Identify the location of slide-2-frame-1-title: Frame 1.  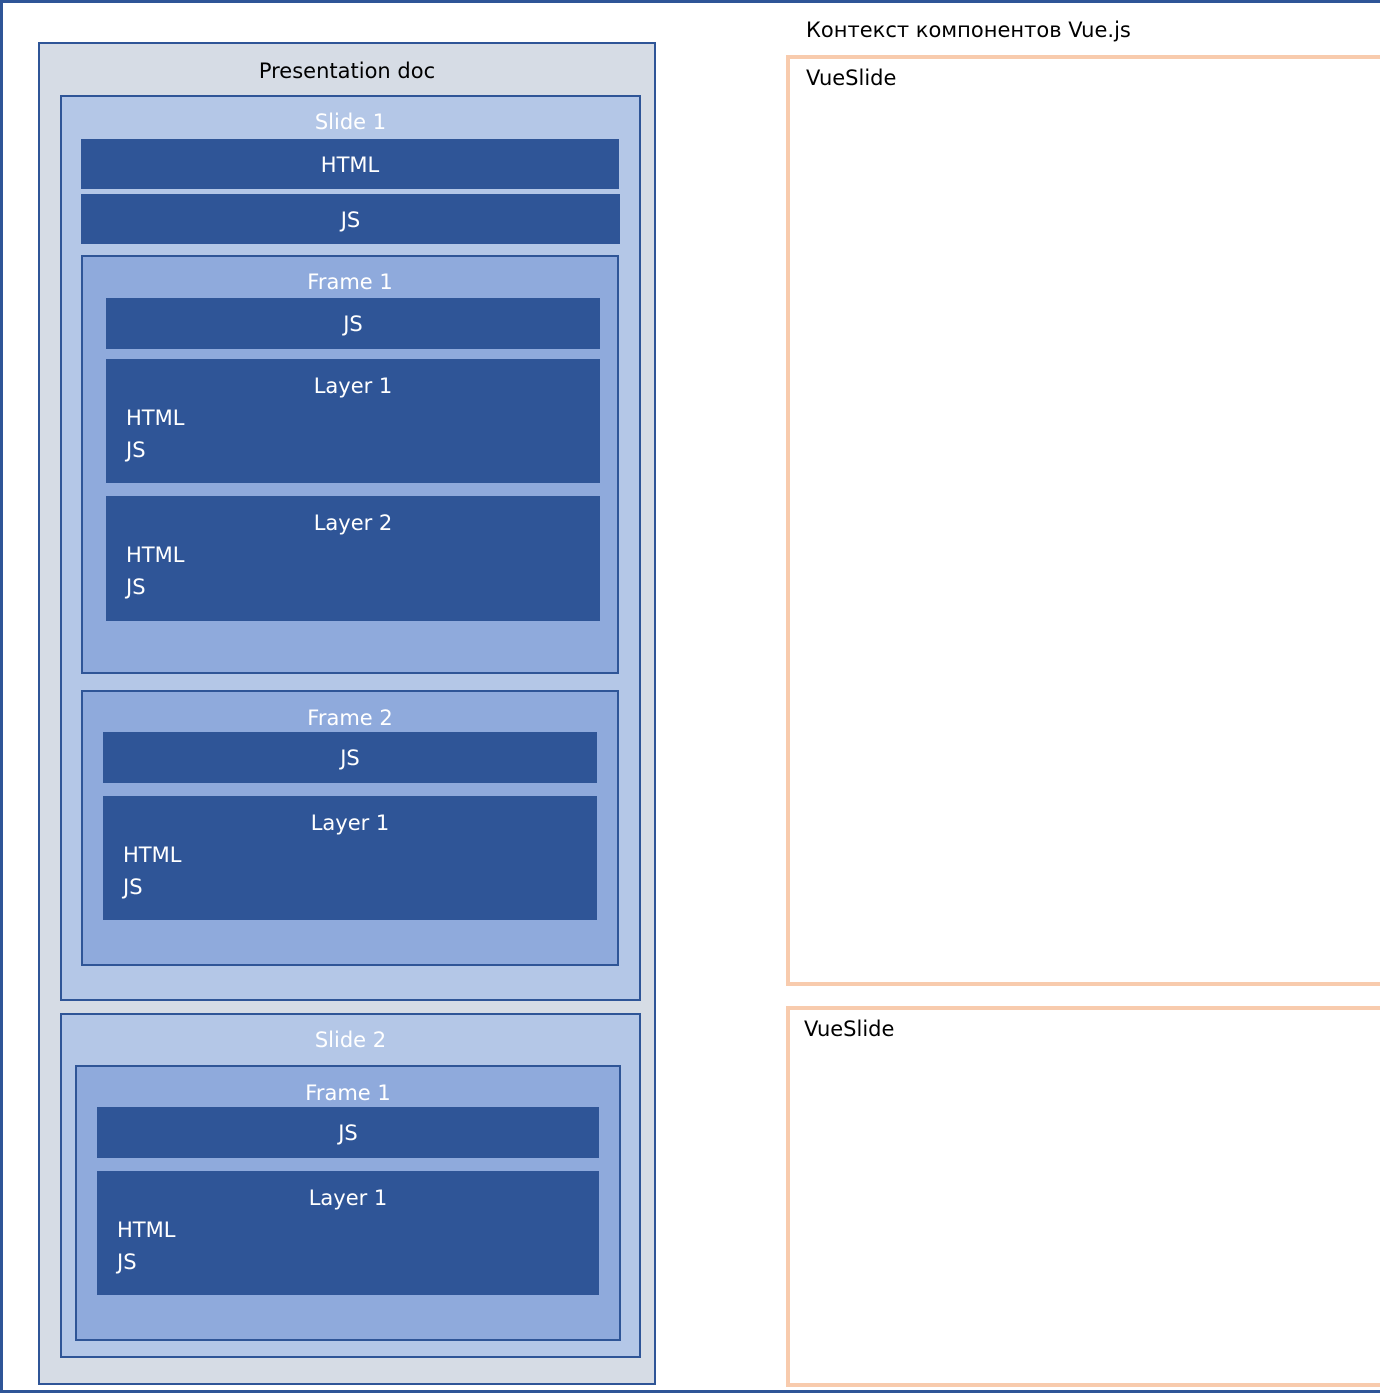
(348, 1093).